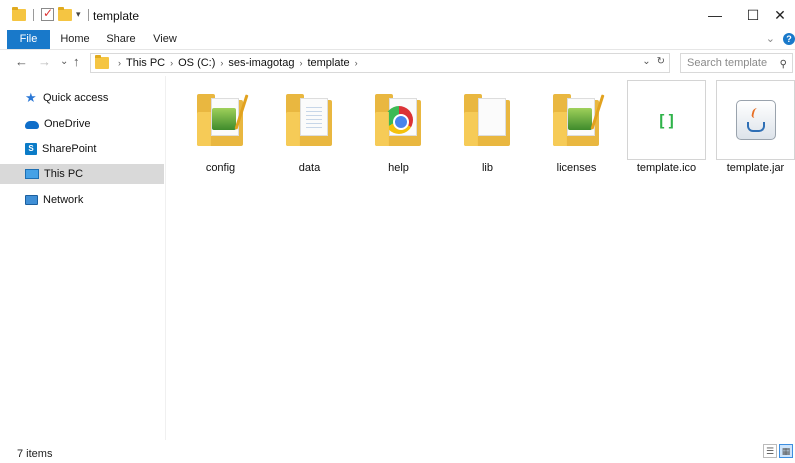 This screenshot has width=795, height=463. Describe the element at coordinates (328, 63) in the screenshot. I see `breadcrumb-template: template` at that location.